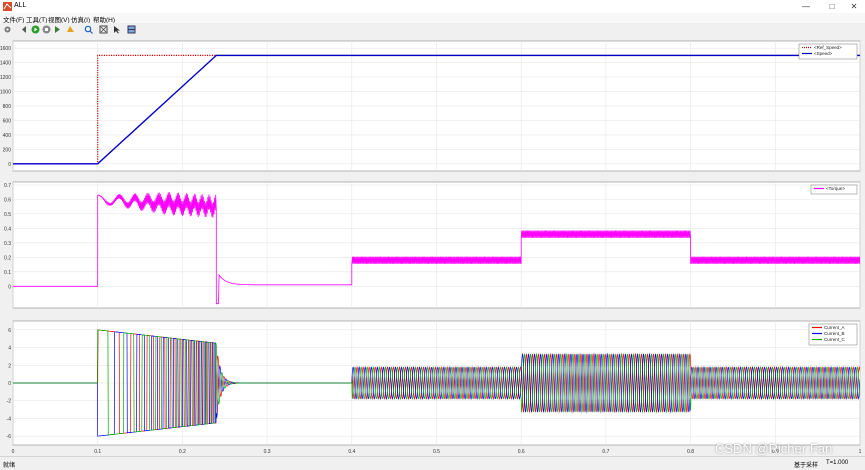 Image resolution: width=865 pixels, height=470 pixels. I want to click on legend: Current_ACurrent_BCurrent_C, so click(833, 334).